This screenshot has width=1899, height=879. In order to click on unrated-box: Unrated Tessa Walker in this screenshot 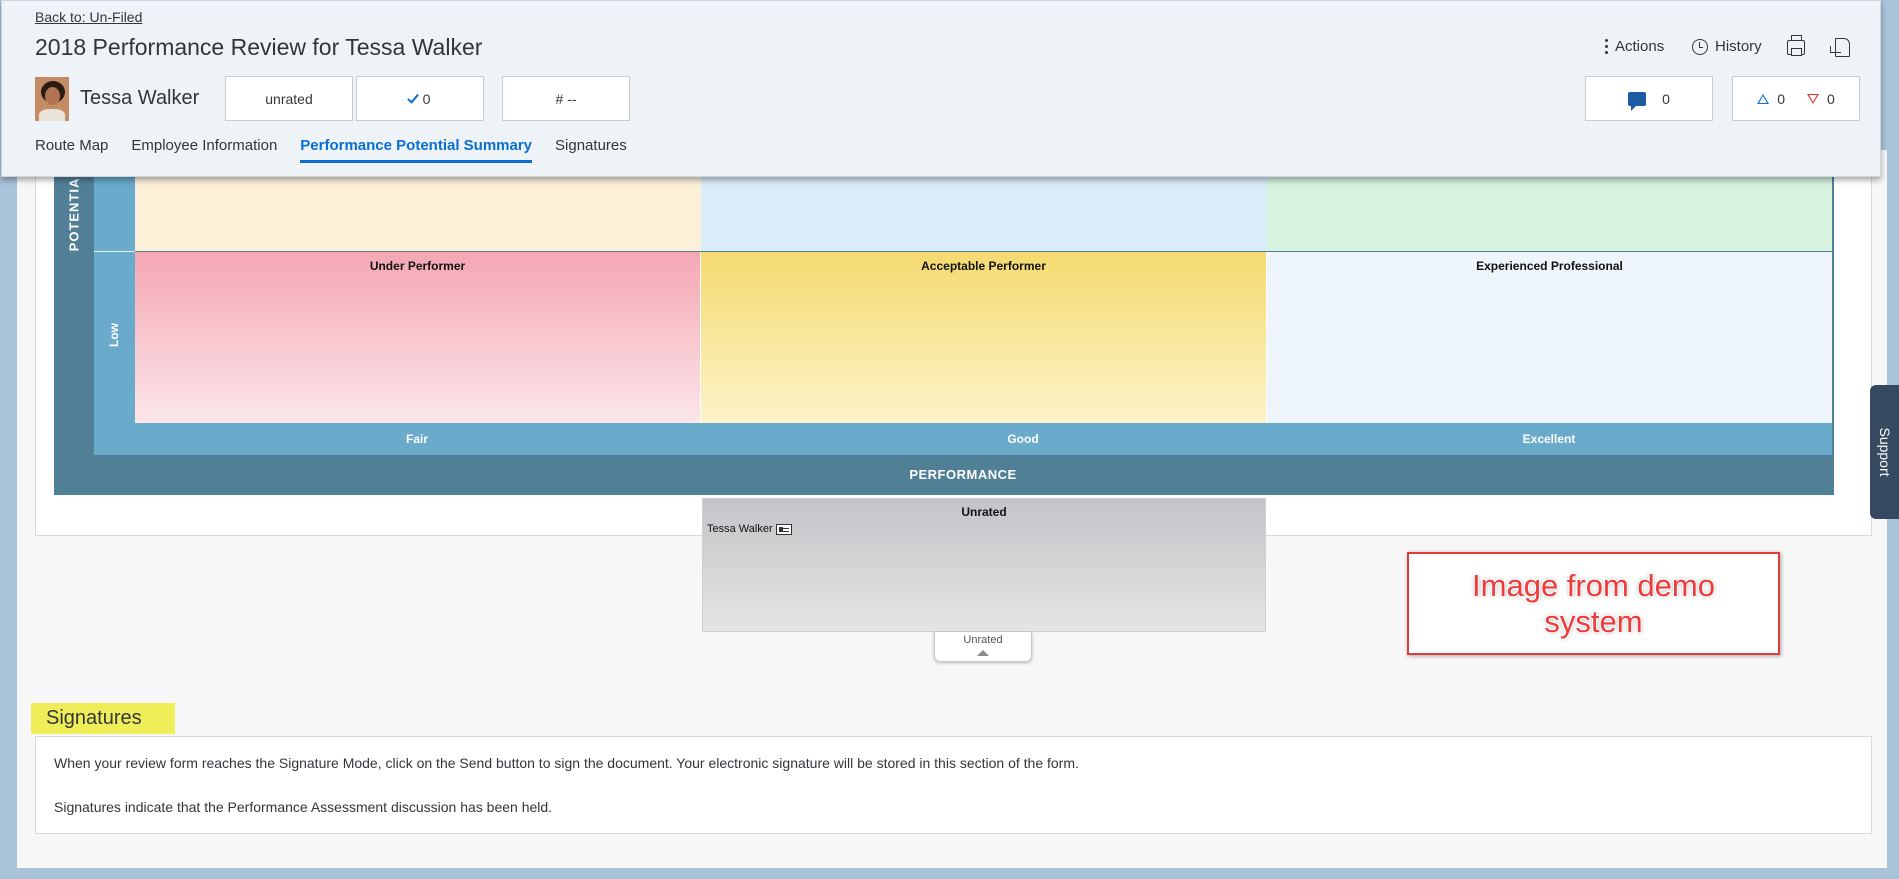, I will do `click(984, 565)`.